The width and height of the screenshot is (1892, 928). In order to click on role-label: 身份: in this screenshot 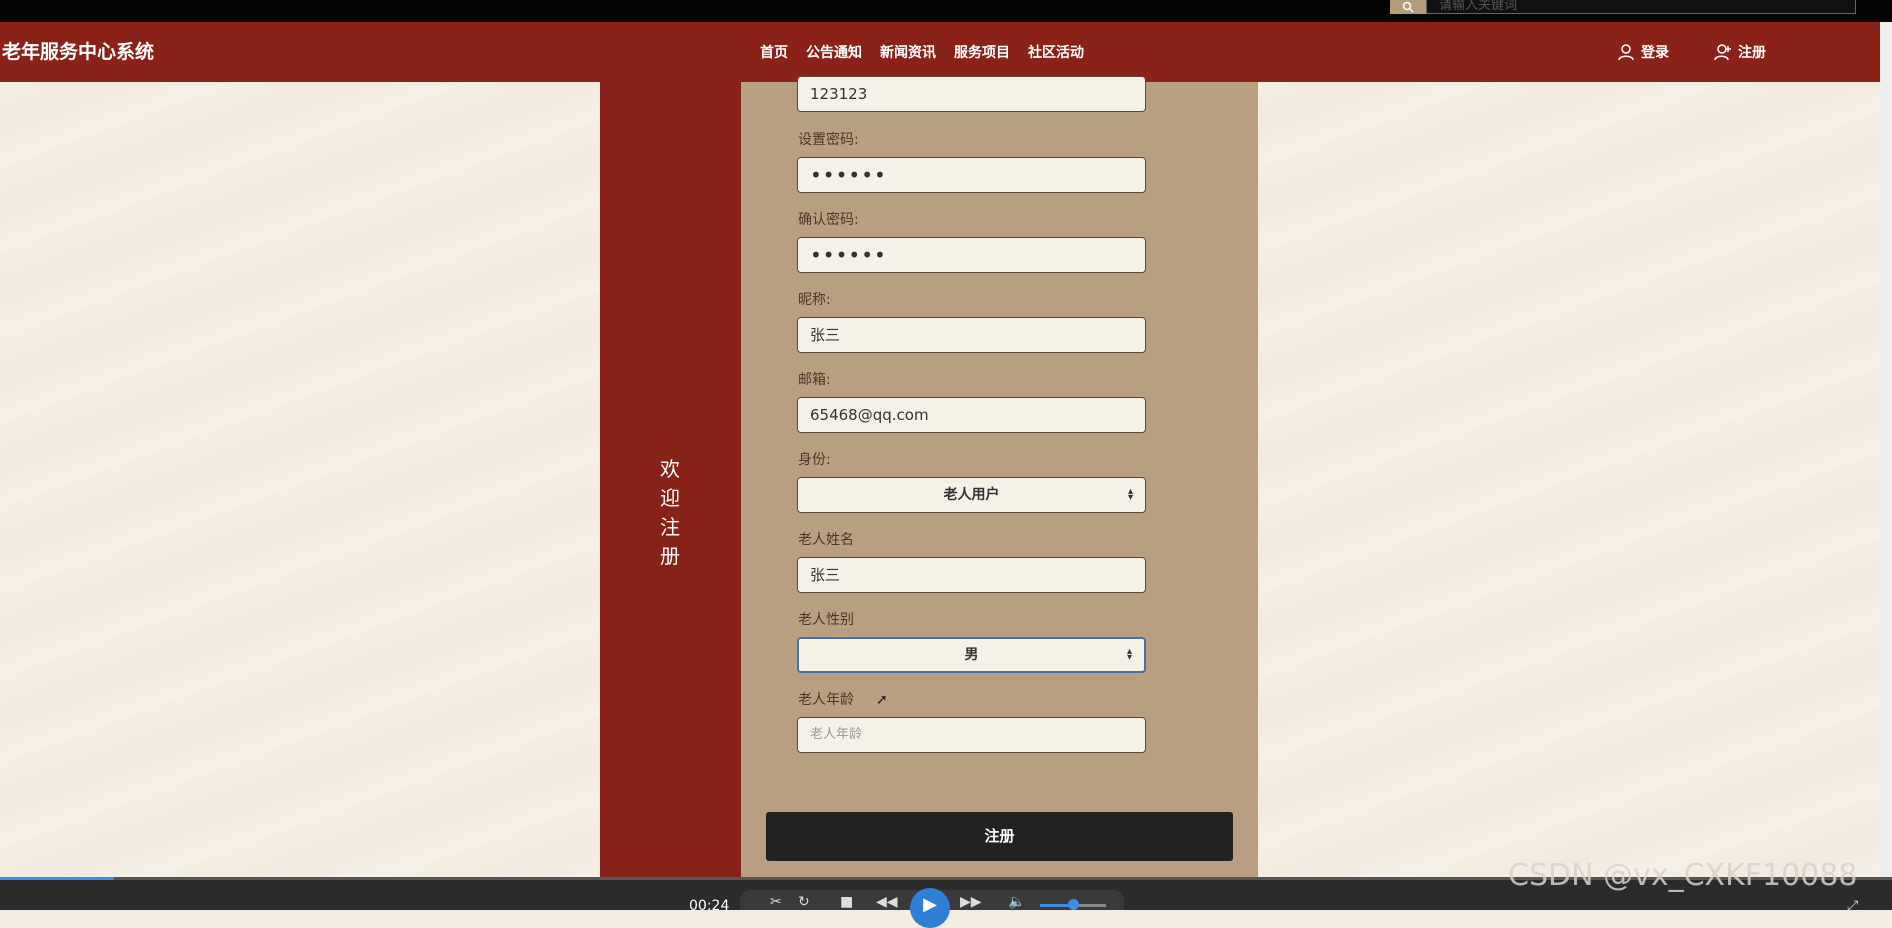, I will do `click(814, 460)`.